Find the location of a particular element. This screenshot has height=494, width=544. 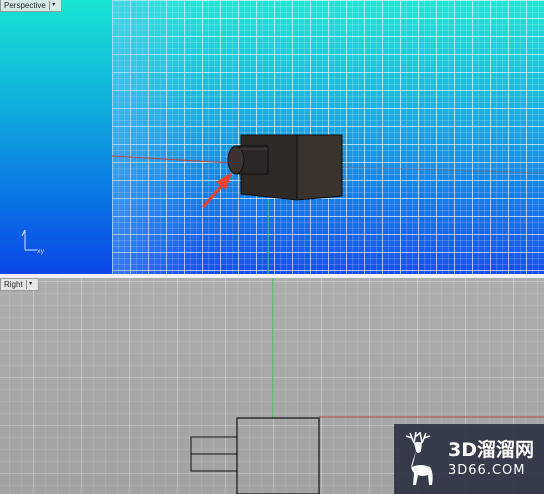

watermark-title: 3D溜溜网 is located at coordinates (491, 450).